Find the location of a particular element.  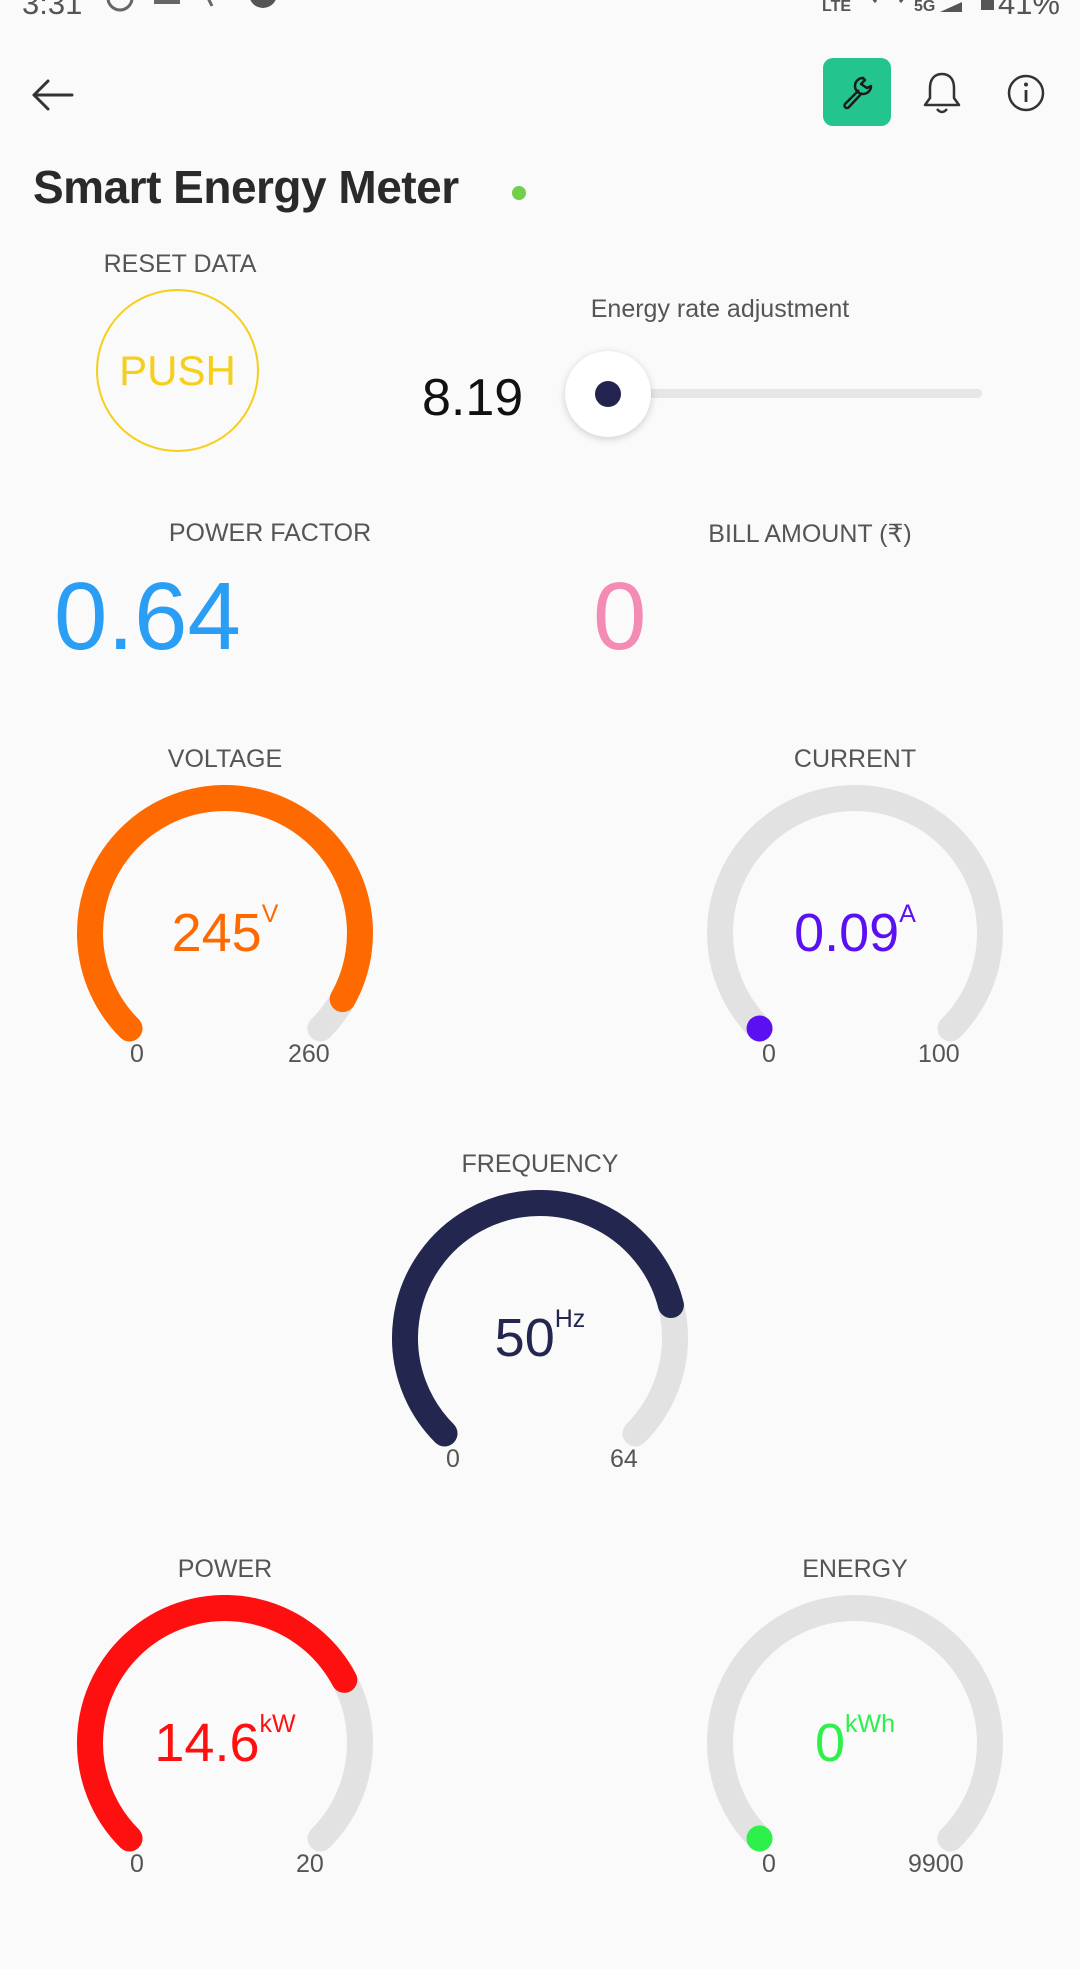

push-button: PUSH is located at coordinates (177, 370).